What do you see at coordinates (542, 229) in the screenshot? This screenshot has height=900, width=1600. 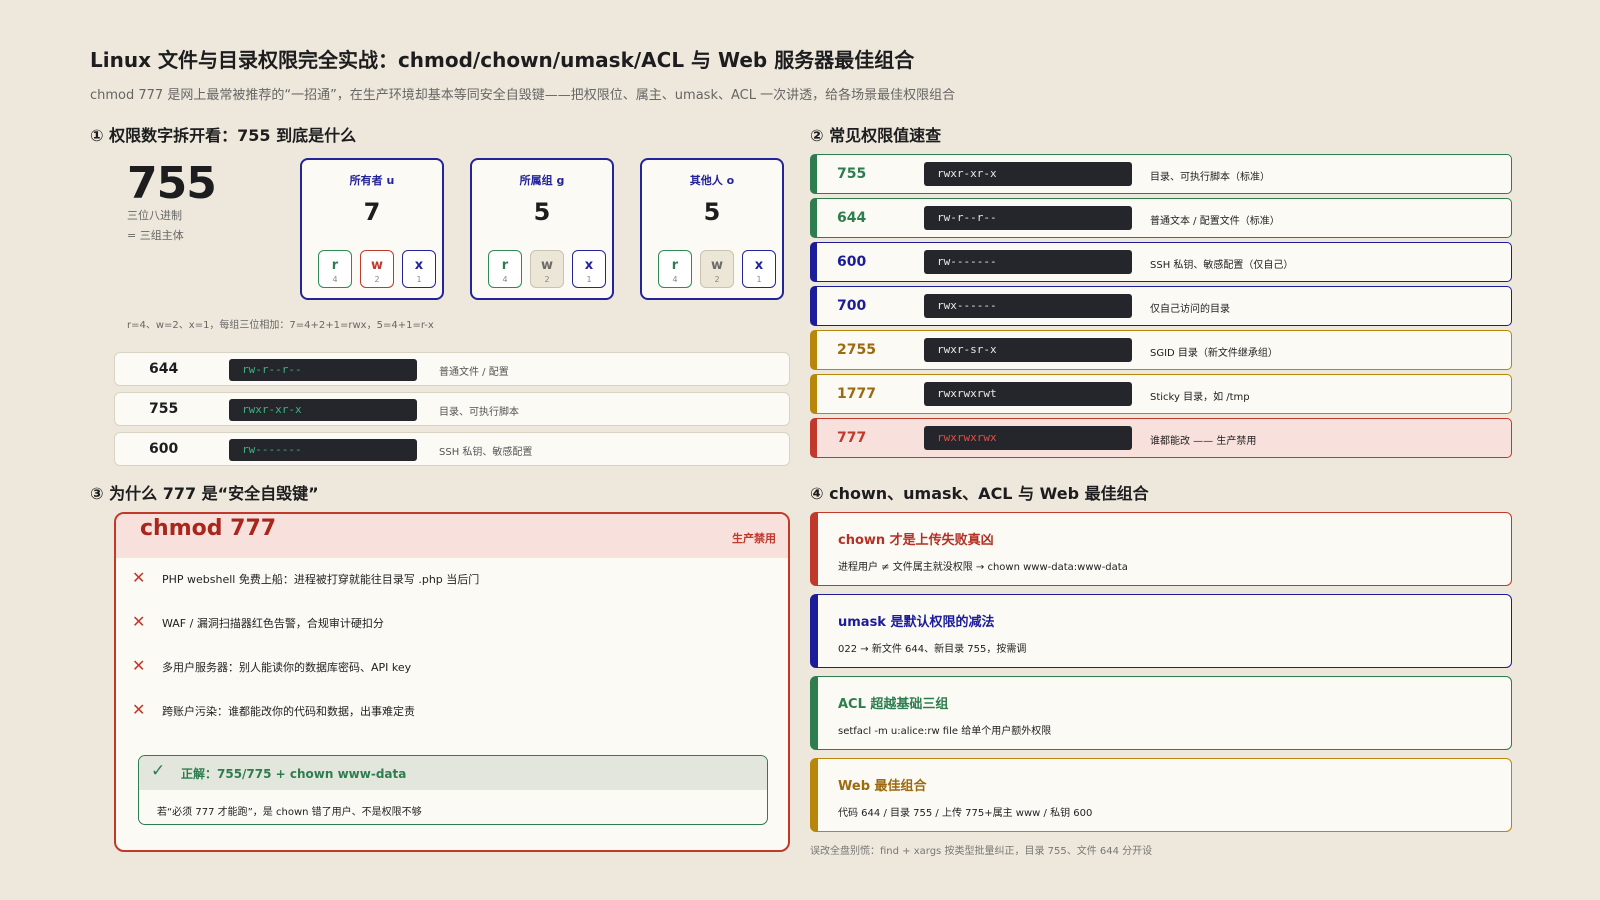 I see `group-box-group: 所属组 g 5 r4 w2 x1` at bounding box center [542, 229].